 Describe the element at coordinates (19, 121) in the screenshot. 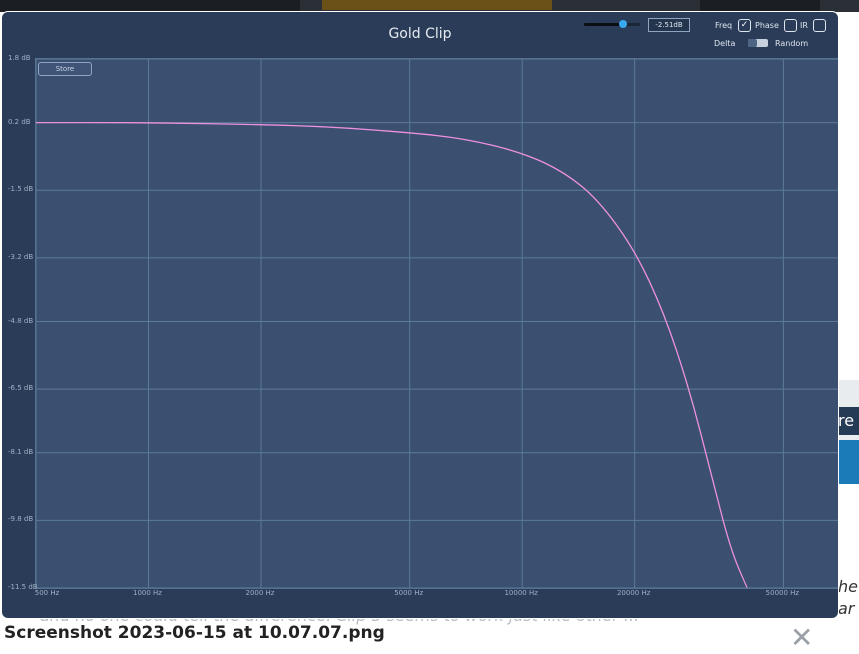

I see `y-tick-label: 0.2 dB` at that location.